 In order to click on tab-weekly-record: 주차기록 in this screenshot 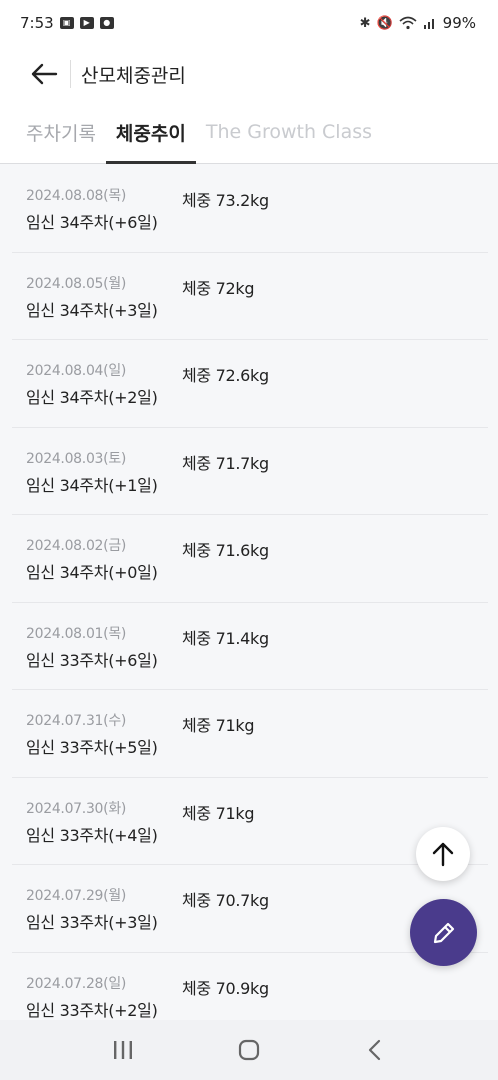, I will do `click(61, 132)`.